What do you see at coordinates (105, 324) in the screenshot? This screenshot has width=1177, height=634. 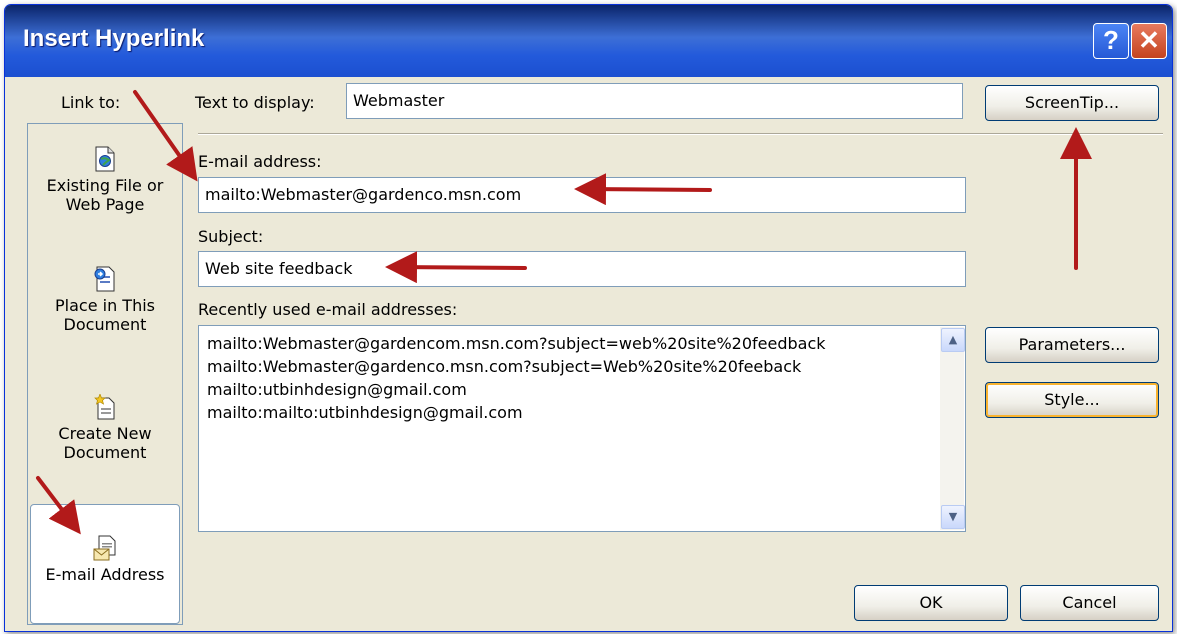 I see `sidebar-item-place-label-2: Document` at bounding box center [105, 324].